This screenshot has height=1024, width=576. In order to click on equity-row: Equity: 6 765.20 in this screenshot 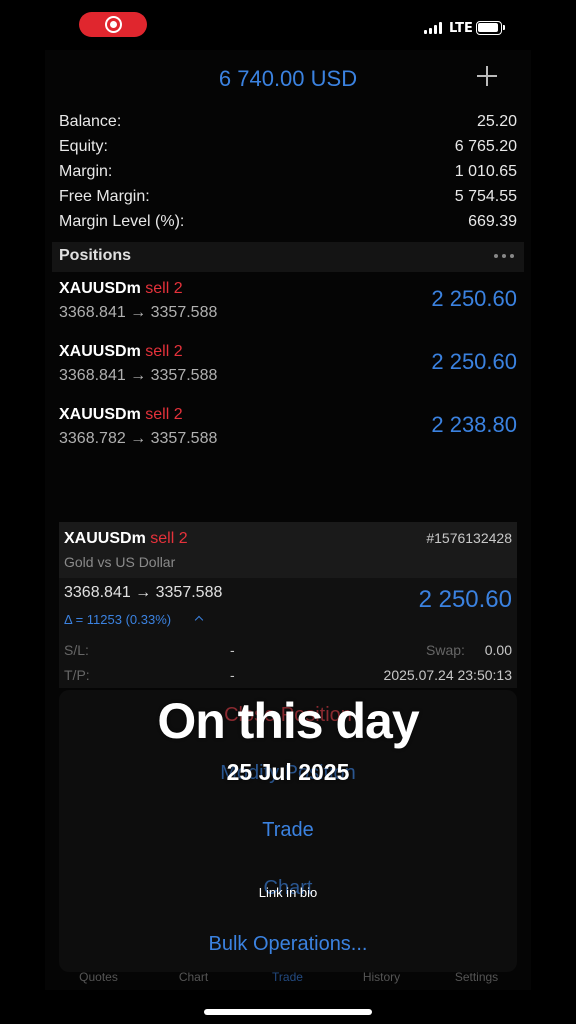, I will do `click(288, 150)`.